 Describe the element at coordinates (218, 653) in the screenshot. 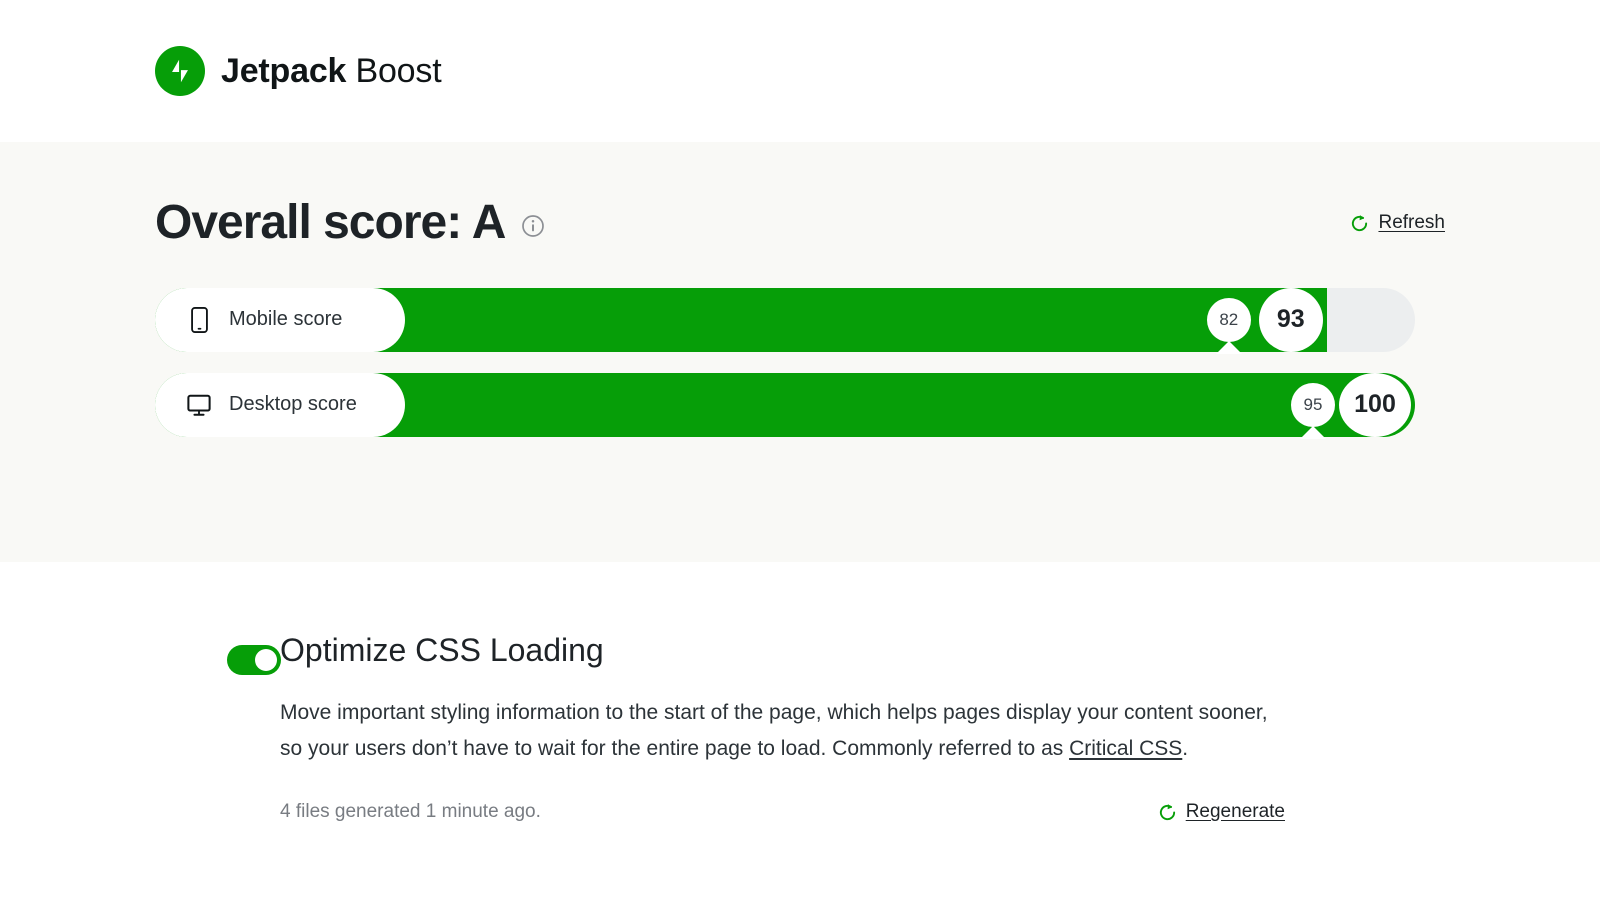

I see `module-toggle-column` at that location.